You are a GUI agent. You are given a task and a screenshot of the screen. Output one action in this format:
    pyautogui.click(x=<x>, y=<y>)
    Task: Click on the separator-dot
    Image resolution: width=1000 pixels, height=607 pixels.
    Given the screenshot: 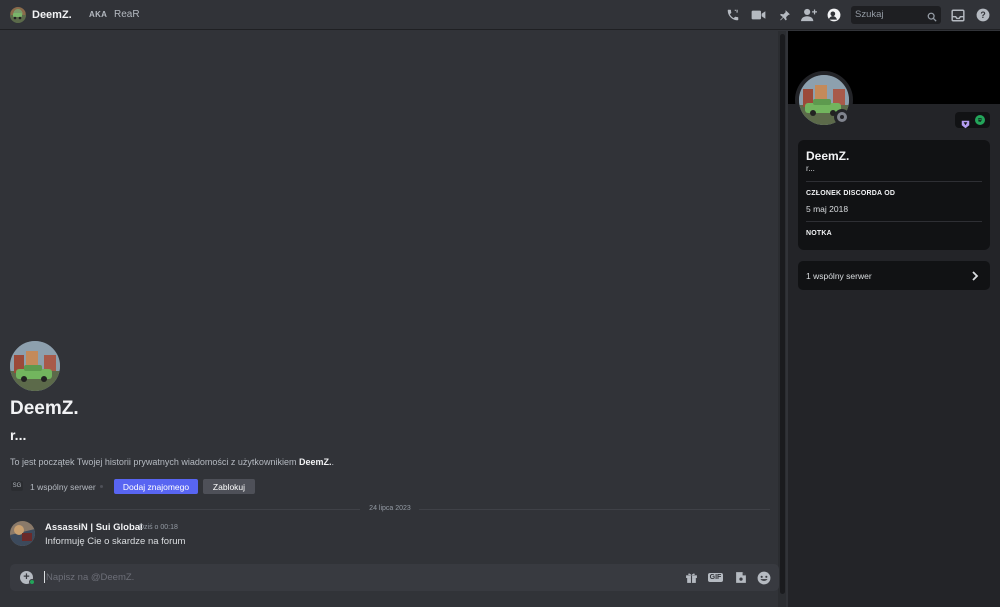 What is the action you would take?
    pyautogui.click(x=101, y=486)
    